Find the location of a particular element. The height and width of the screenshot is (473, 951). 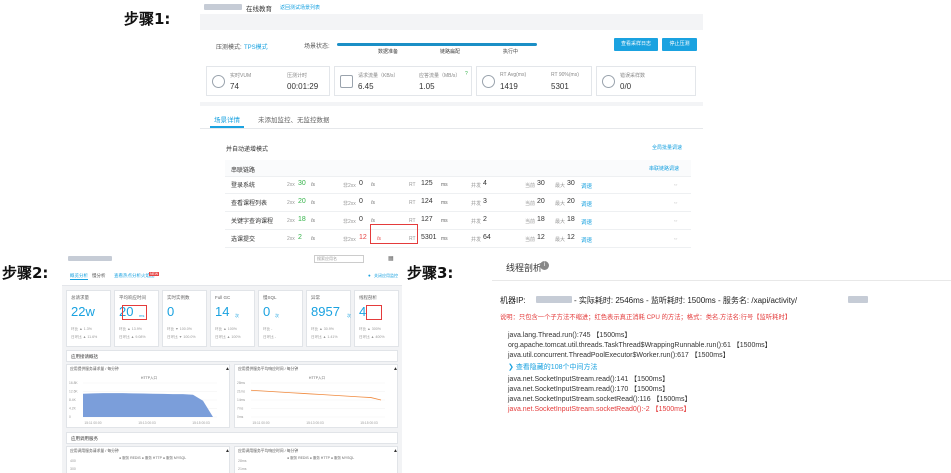

ok-count: 30 is located at coordinates (302, 183).